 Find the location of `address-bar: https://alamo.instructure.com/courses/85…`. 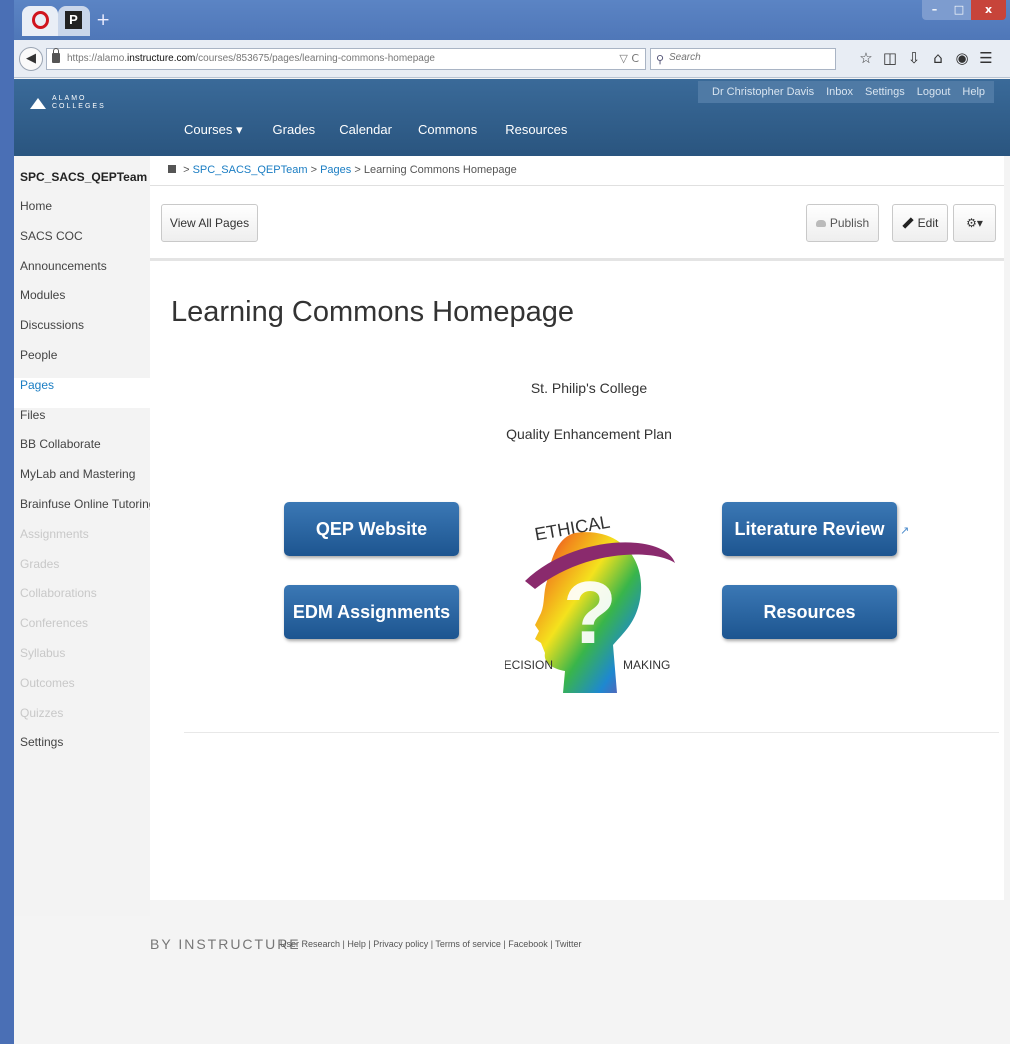

address-bar: https://alamo.instructure.com/courses/85… is located at coordinates (346, 59).